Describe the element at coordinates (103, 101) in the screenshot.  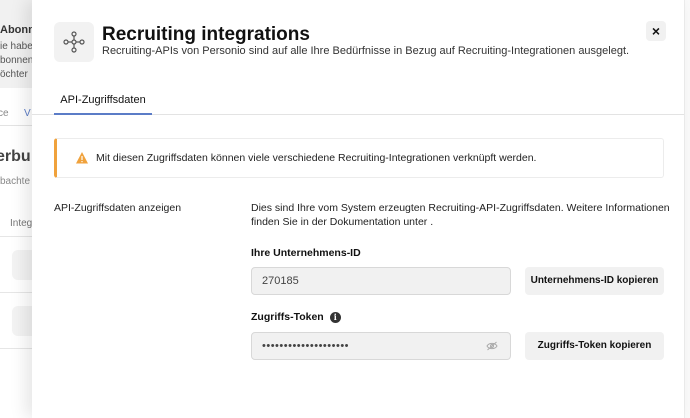
I see `tab-api-credentials: API-Zugriffsdaten` at that location.